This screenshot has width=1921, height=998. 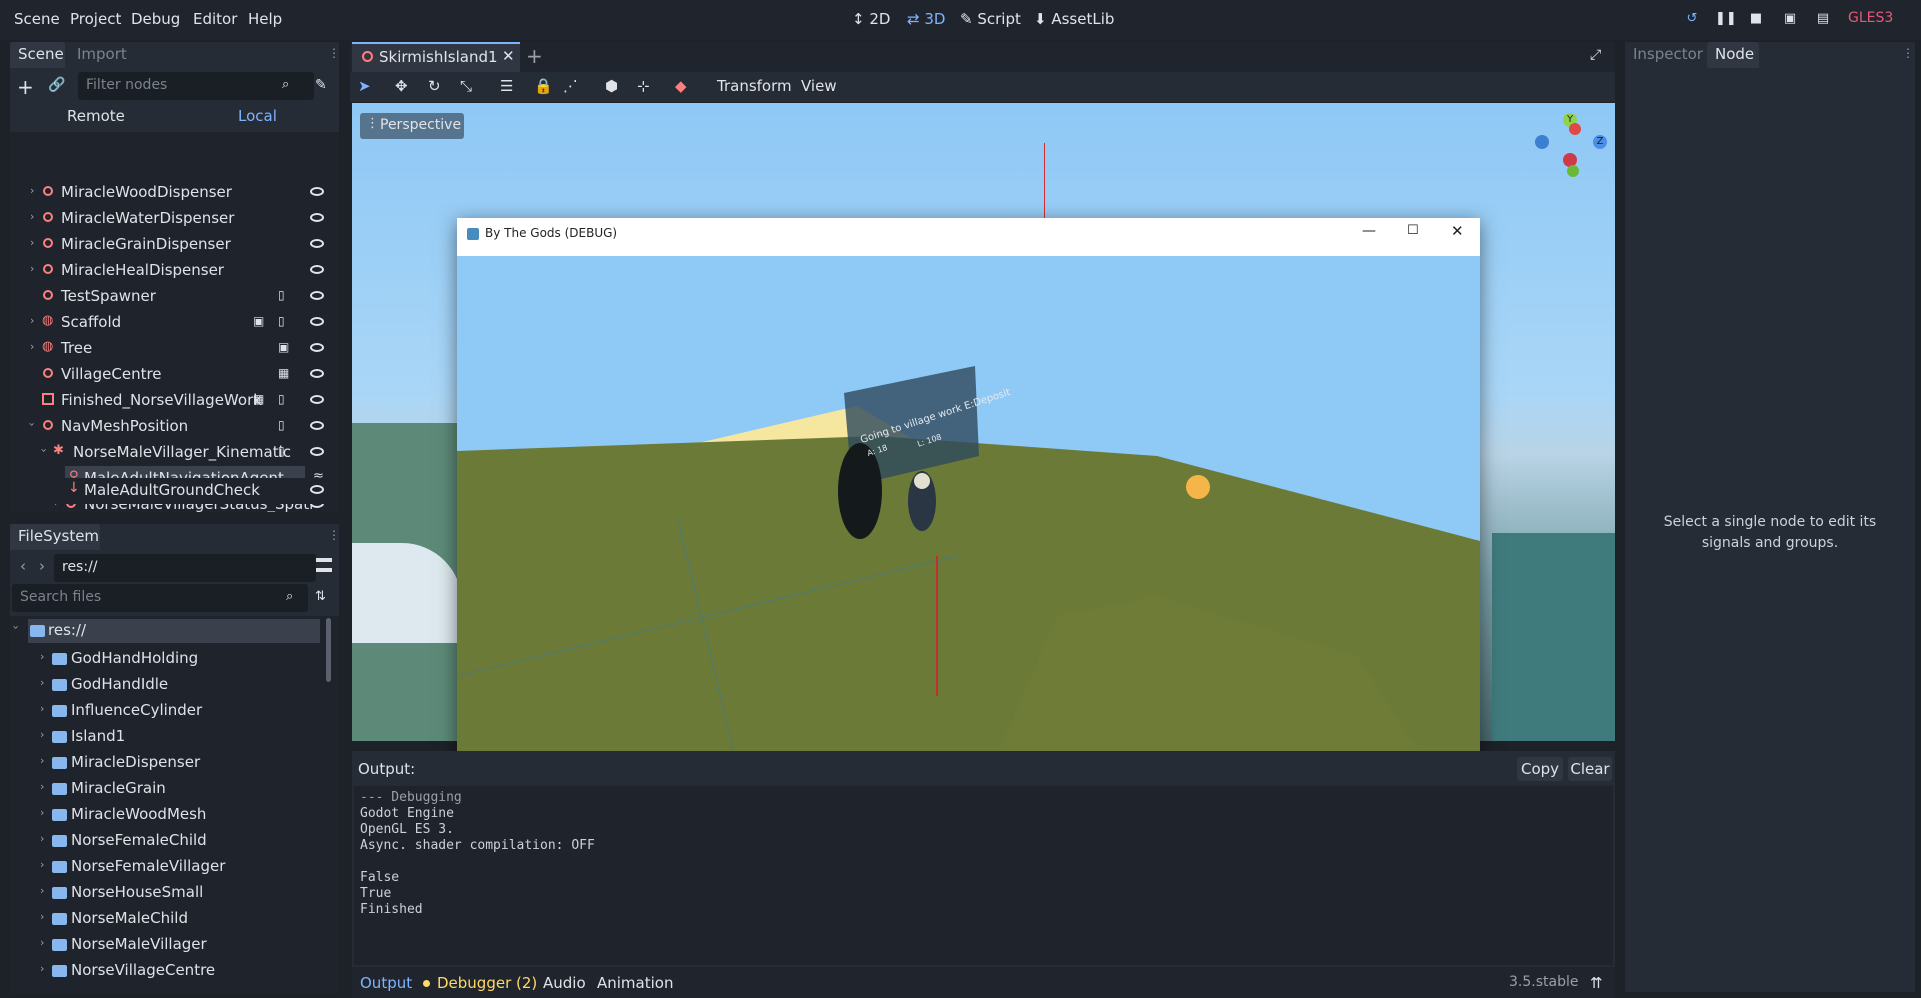 What do you see at coordinates (1733, 55) in the screenshot?
I see `tab-node: Node` at bounding box center [1733, 55].